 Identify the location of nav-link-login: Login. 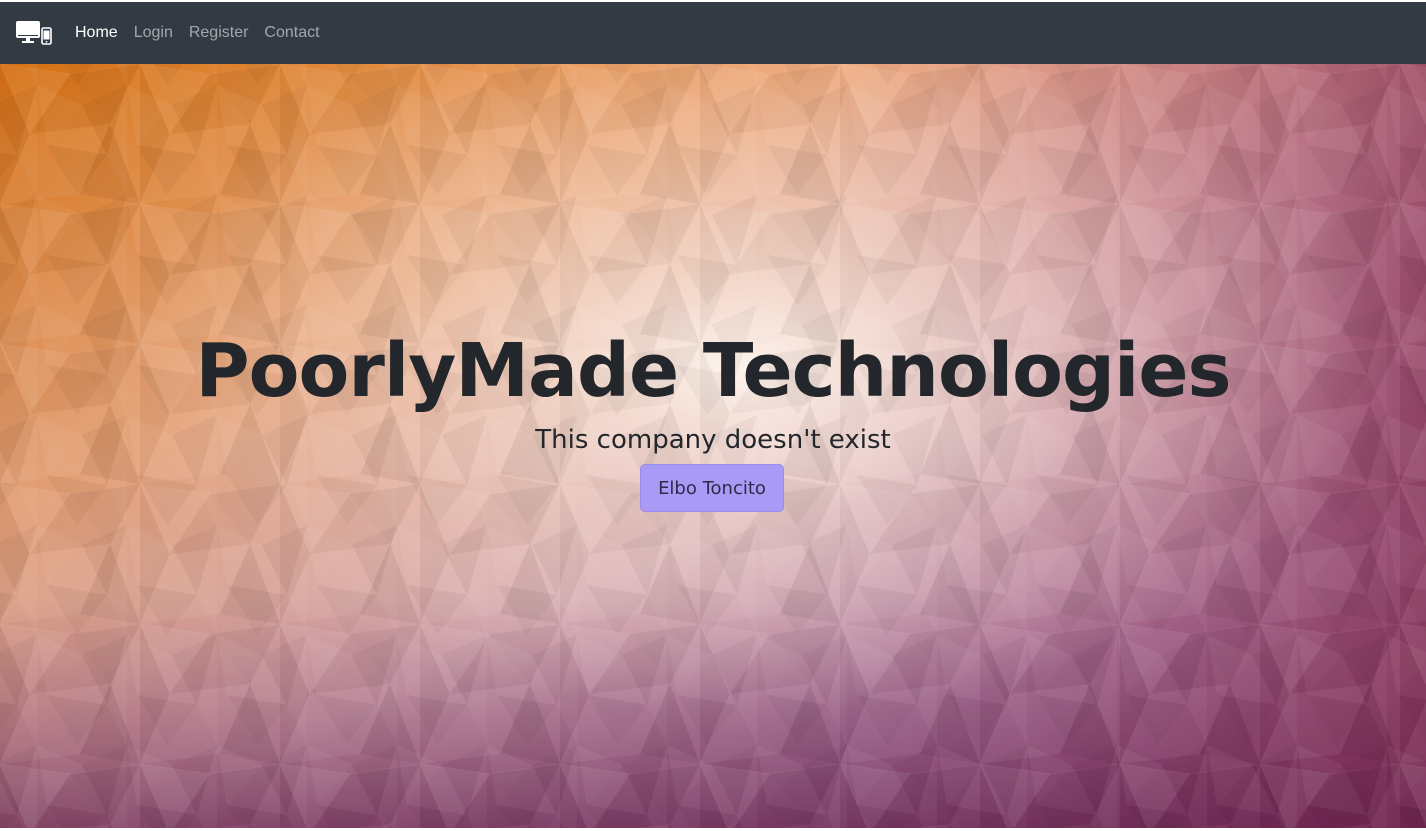
(153, 33).